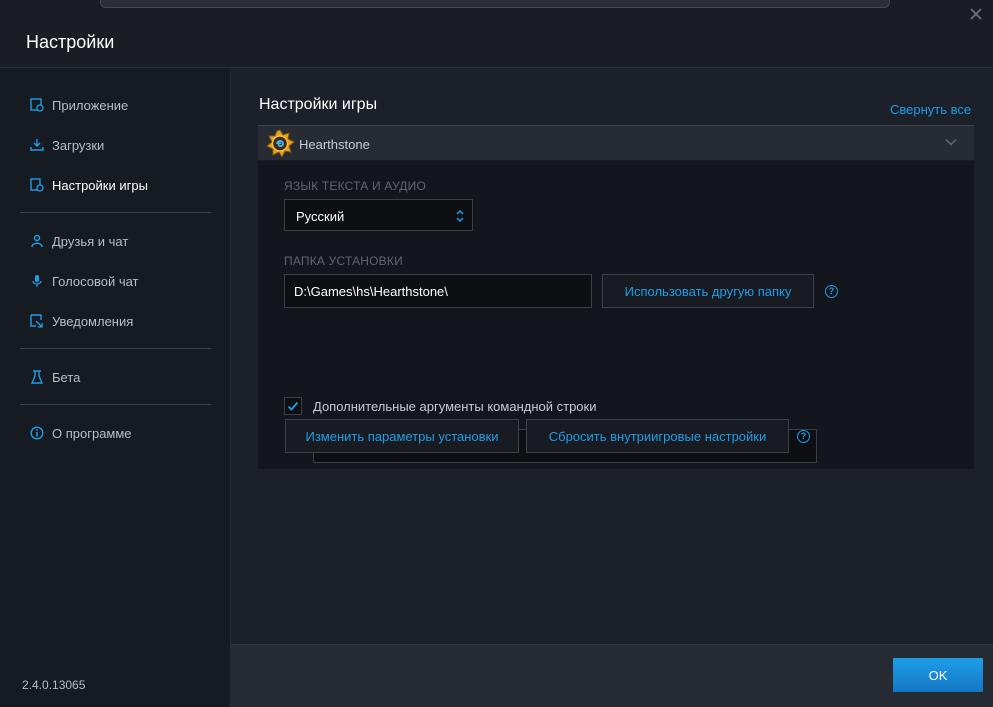 The image size is (993, 707). What do you see at coordinates (951, 142) in the screenshot?
I see `chevron-down-icon` at bounding box center [951, 142].